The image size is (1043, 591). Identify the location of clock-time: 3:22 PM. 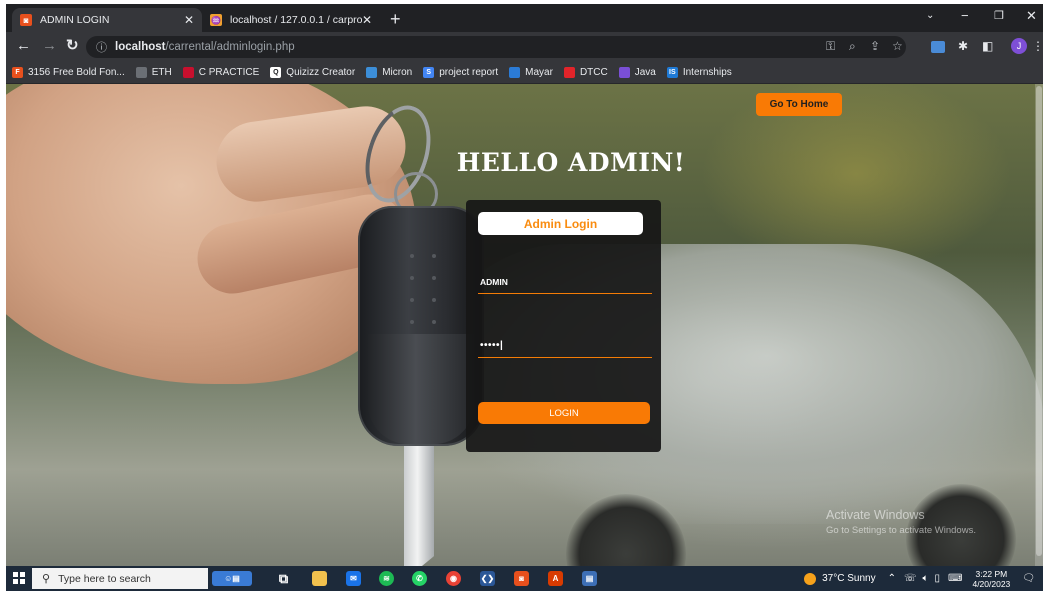
(991, 573).